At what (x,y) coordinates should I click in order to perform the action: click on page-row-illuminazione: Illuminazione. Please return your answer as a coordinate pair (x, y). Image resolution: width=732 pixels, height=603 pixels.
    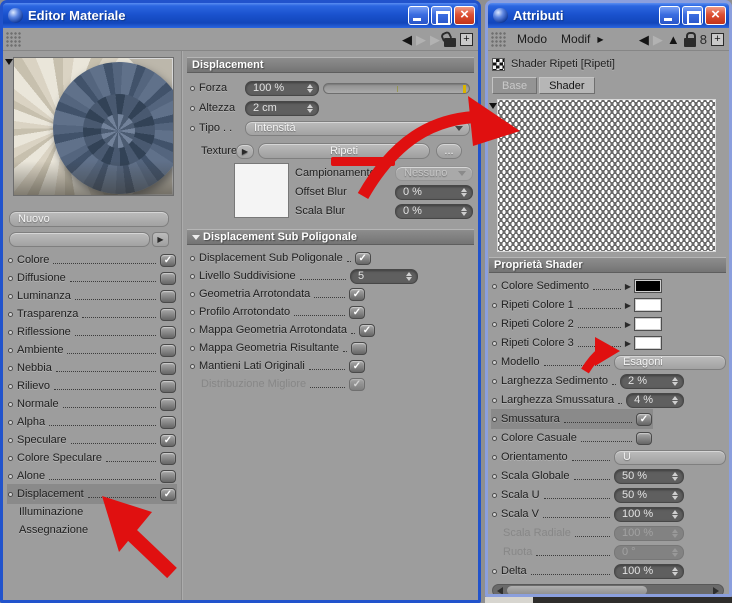
    Looking at the image, I should click on (92, 512).